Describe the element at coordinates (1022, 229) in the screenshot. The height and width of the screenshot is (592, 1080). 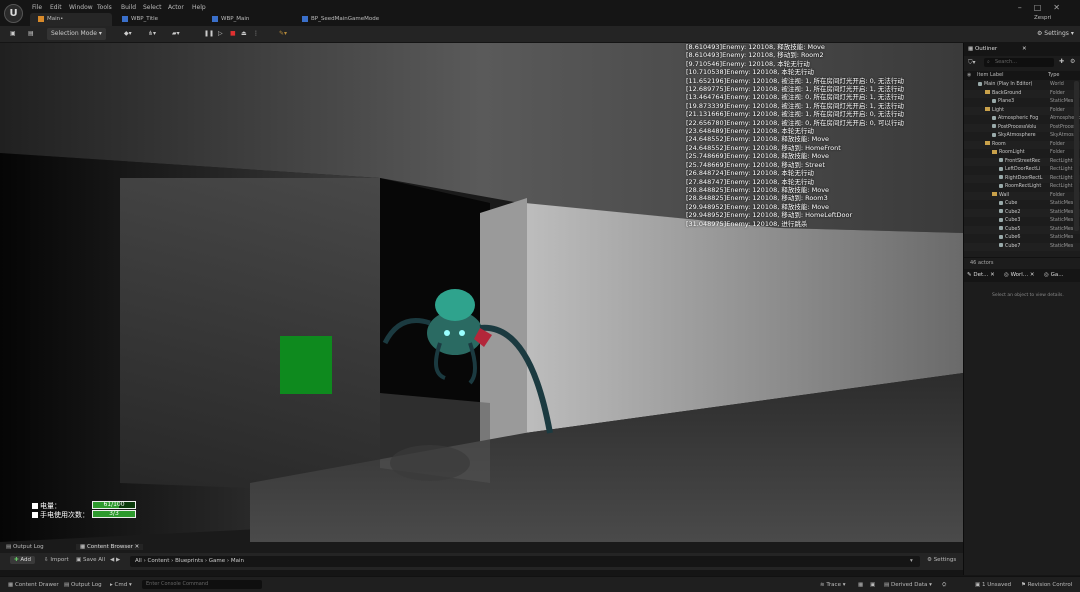
I see `outliner-row: Cube5 StaticMes` at that location.